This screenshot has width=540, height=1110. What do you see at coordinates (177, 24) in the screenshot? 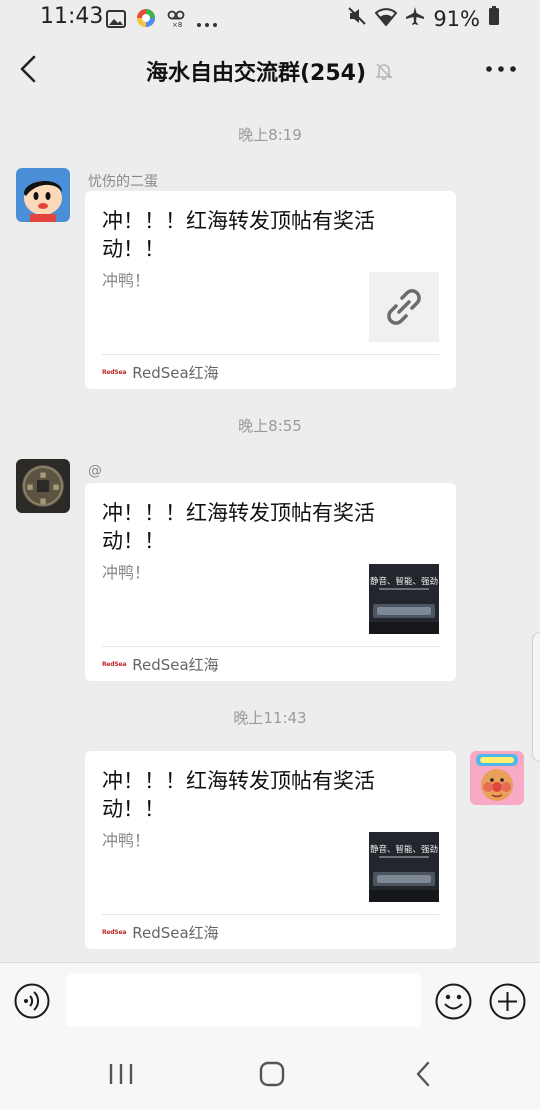
I see `svg-text: ×8` at bounding box center [177, 24].